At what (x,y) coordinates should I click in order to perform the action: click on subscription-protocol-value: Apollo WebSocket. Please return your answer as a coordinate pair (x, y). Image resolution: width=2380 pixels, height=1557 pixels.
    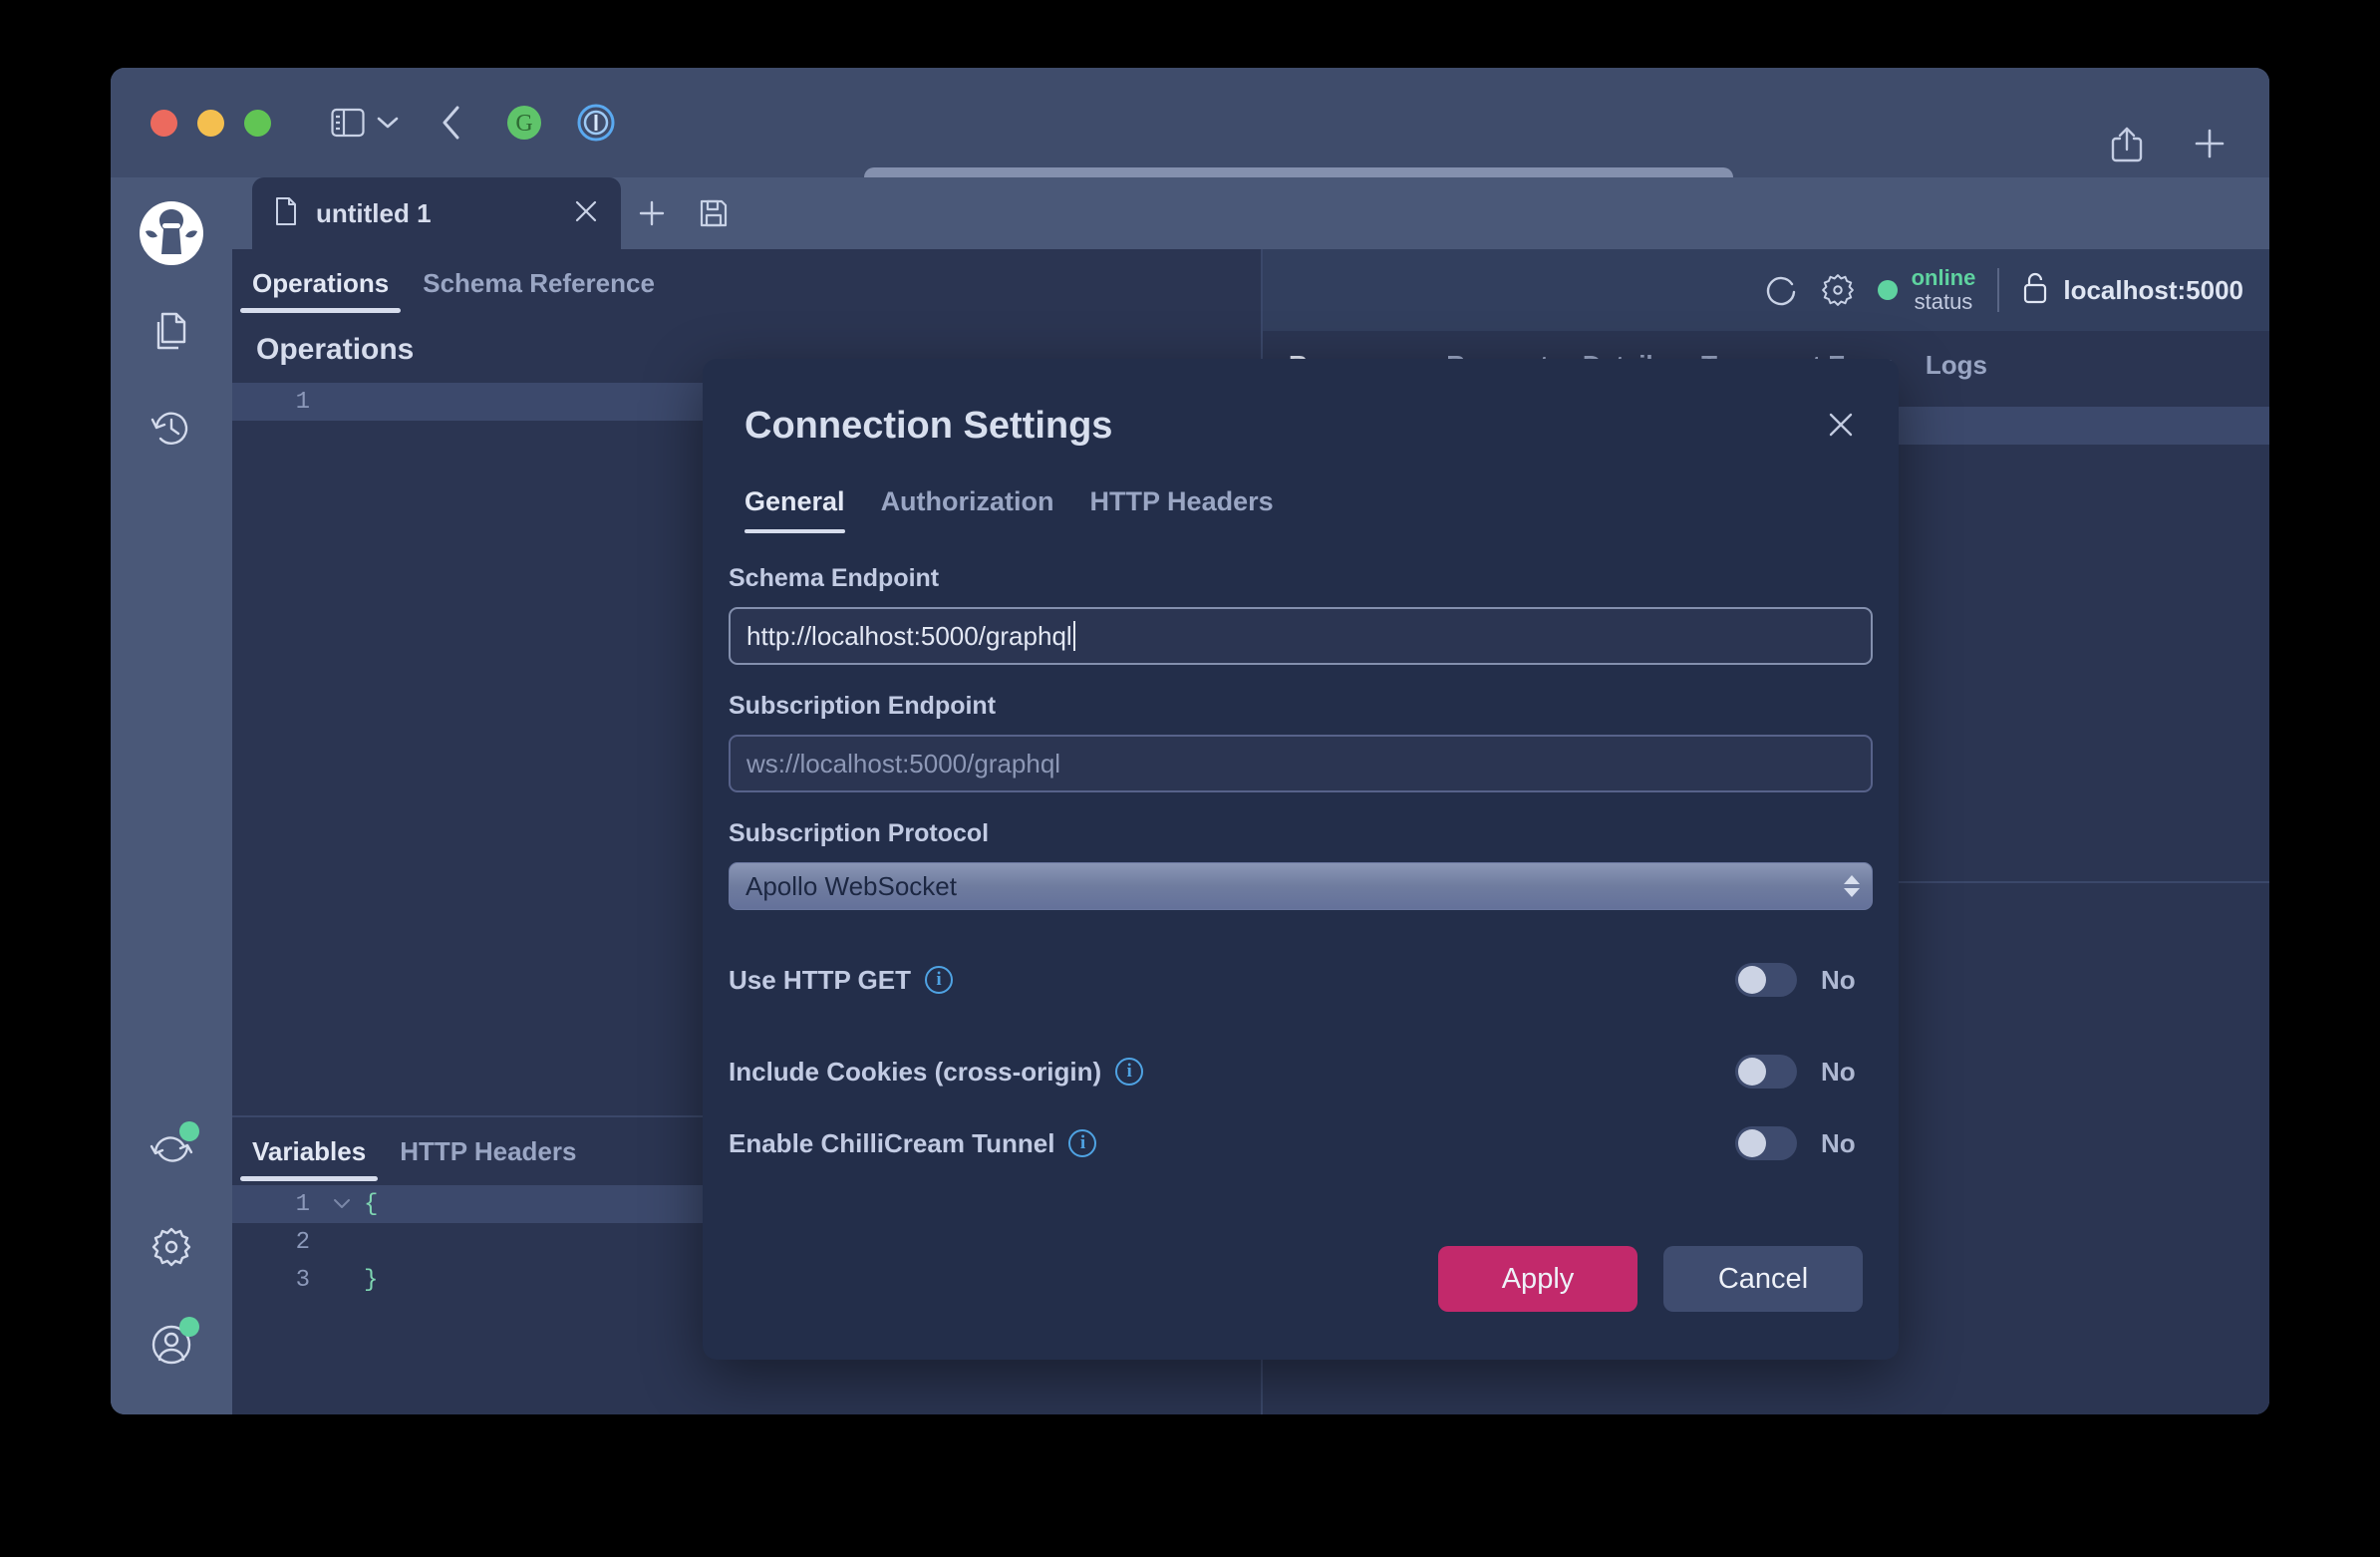
    Looking at the image, I should click on (851, 885).